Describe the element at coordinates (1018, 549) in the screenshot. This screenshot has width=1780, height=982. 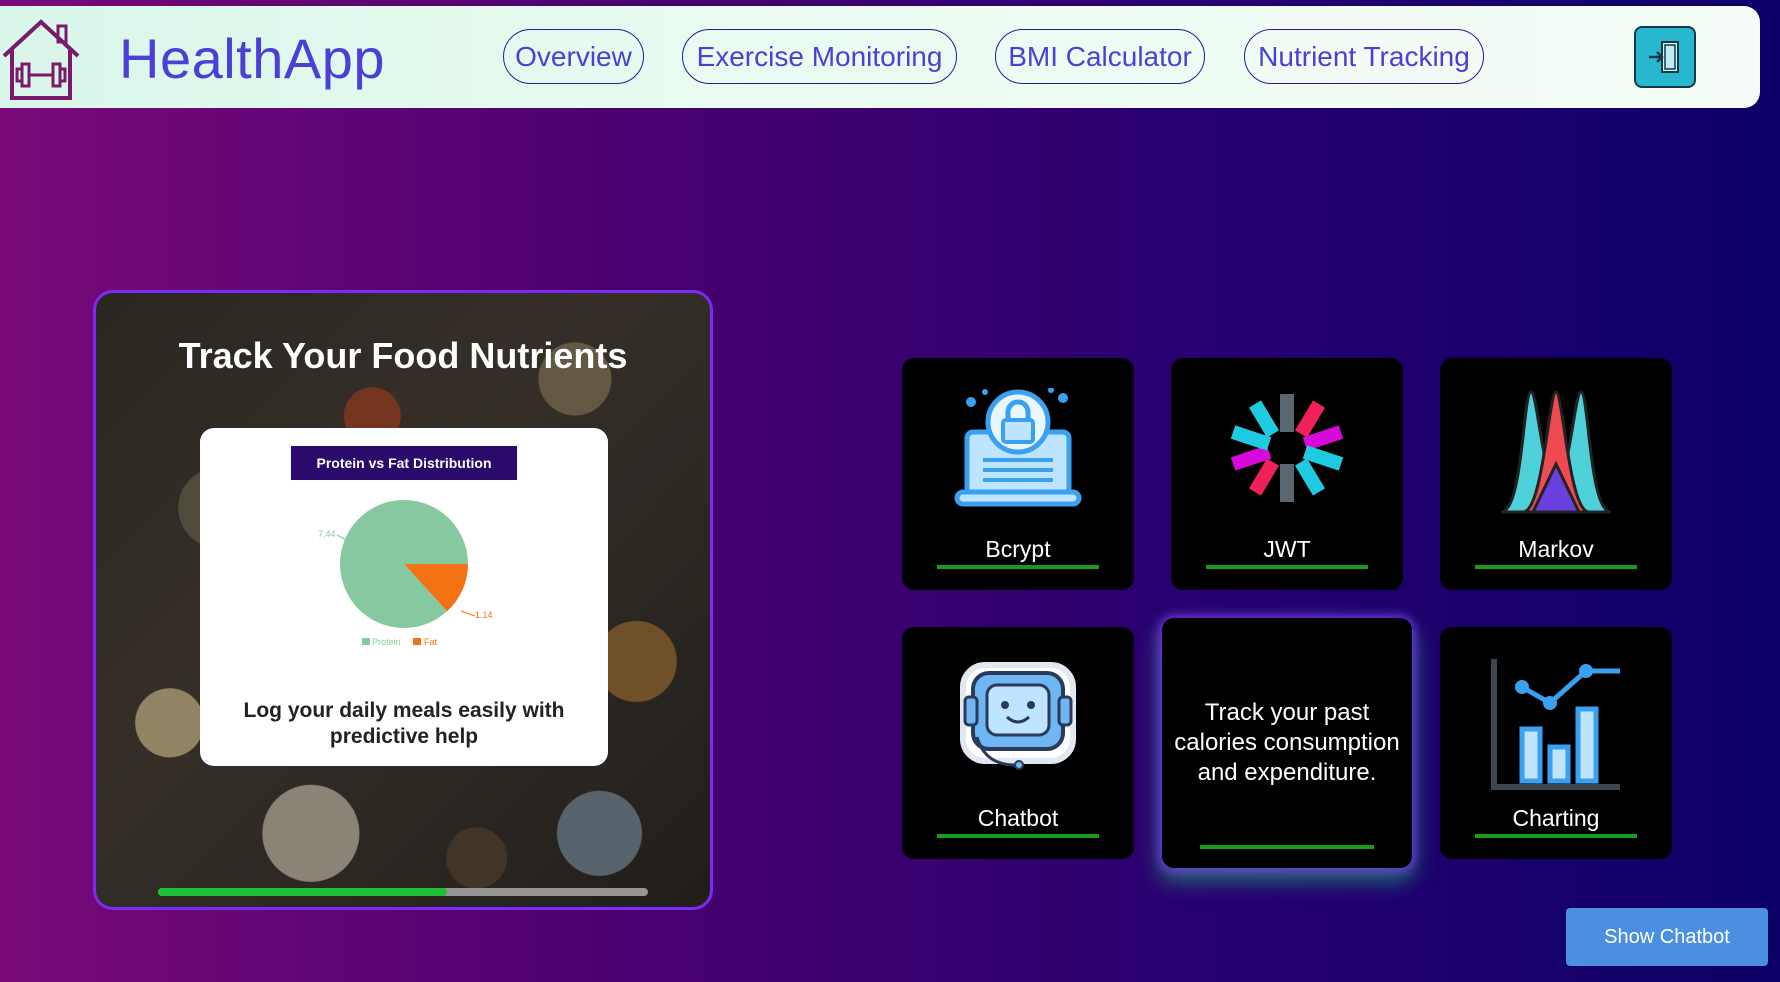
I see `tile-label: Bcrypt` at that location.